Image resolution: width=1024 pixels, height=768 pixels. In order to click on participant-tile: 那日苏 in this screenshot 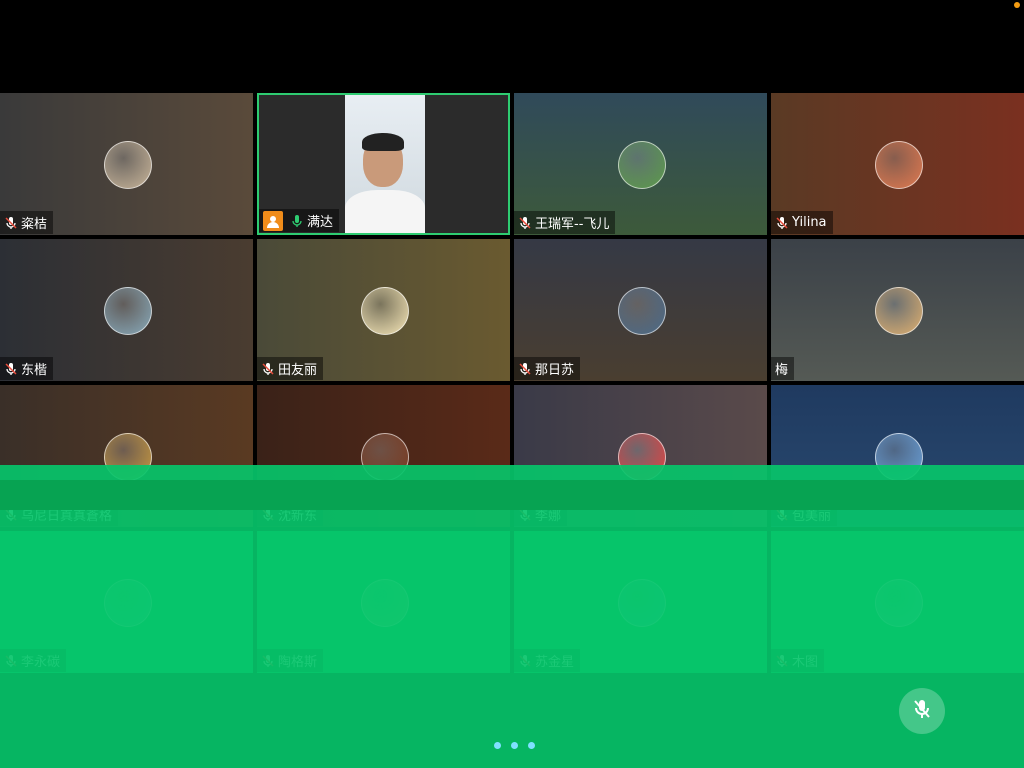, I will do `click(640, 310)`.